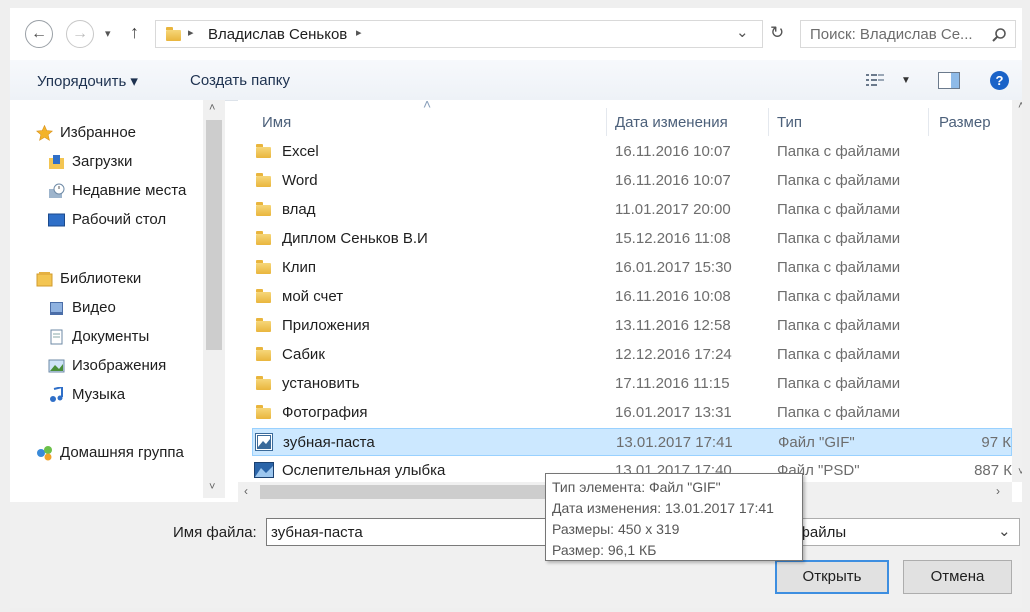 This screenshot has width=1030, height=612. I want to click on desktop-icon, so click(56, 219).